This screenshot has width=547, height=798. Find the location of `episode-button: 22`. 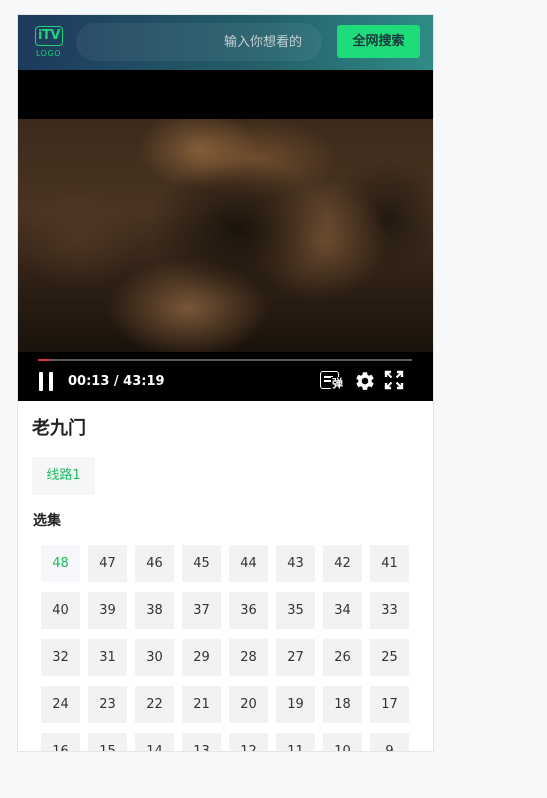

episode-button: 22 is located at coordinates (154, 704).